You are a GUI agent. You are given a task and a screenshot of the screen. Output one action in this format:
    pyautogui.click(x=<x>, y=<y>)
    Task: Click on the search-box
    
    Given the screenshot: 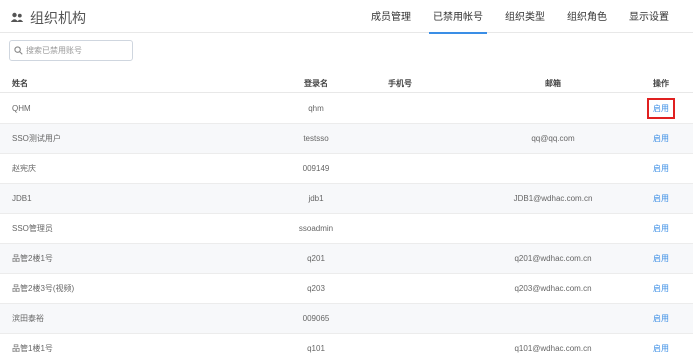 What is the action you would take?
    pyautogui.click(x=71, y=50)
    